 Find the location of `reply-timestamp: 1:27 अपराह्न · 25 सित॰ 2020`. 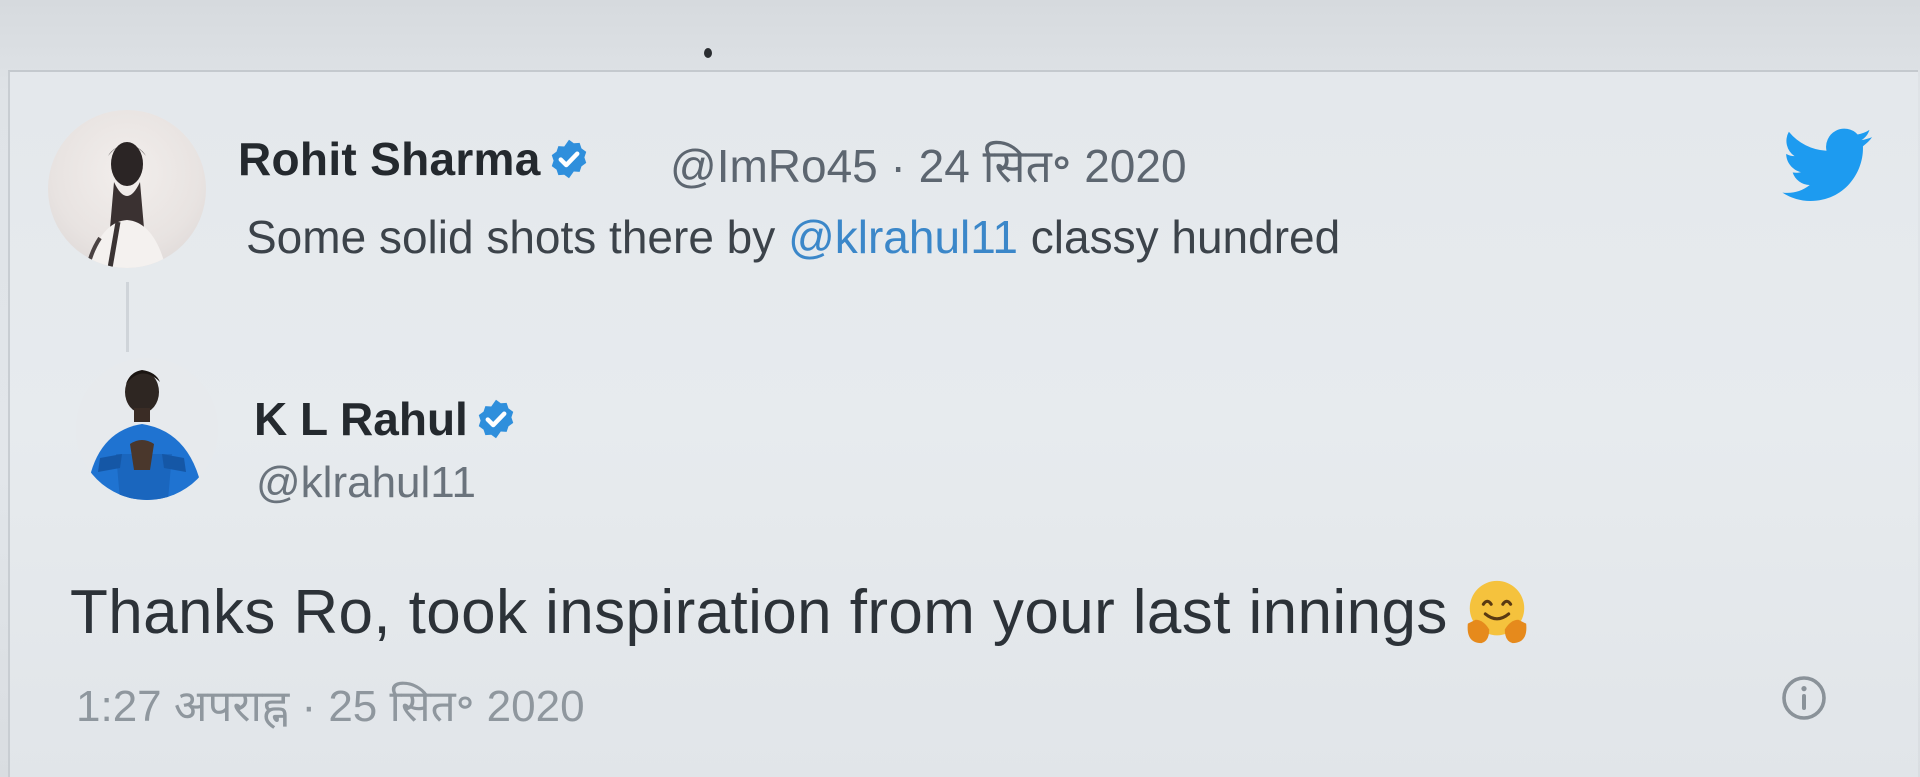

reply-timestamp: 1:27 अपराह्न · 25 सित॰ 2020 is located at coordinates (330, 704).